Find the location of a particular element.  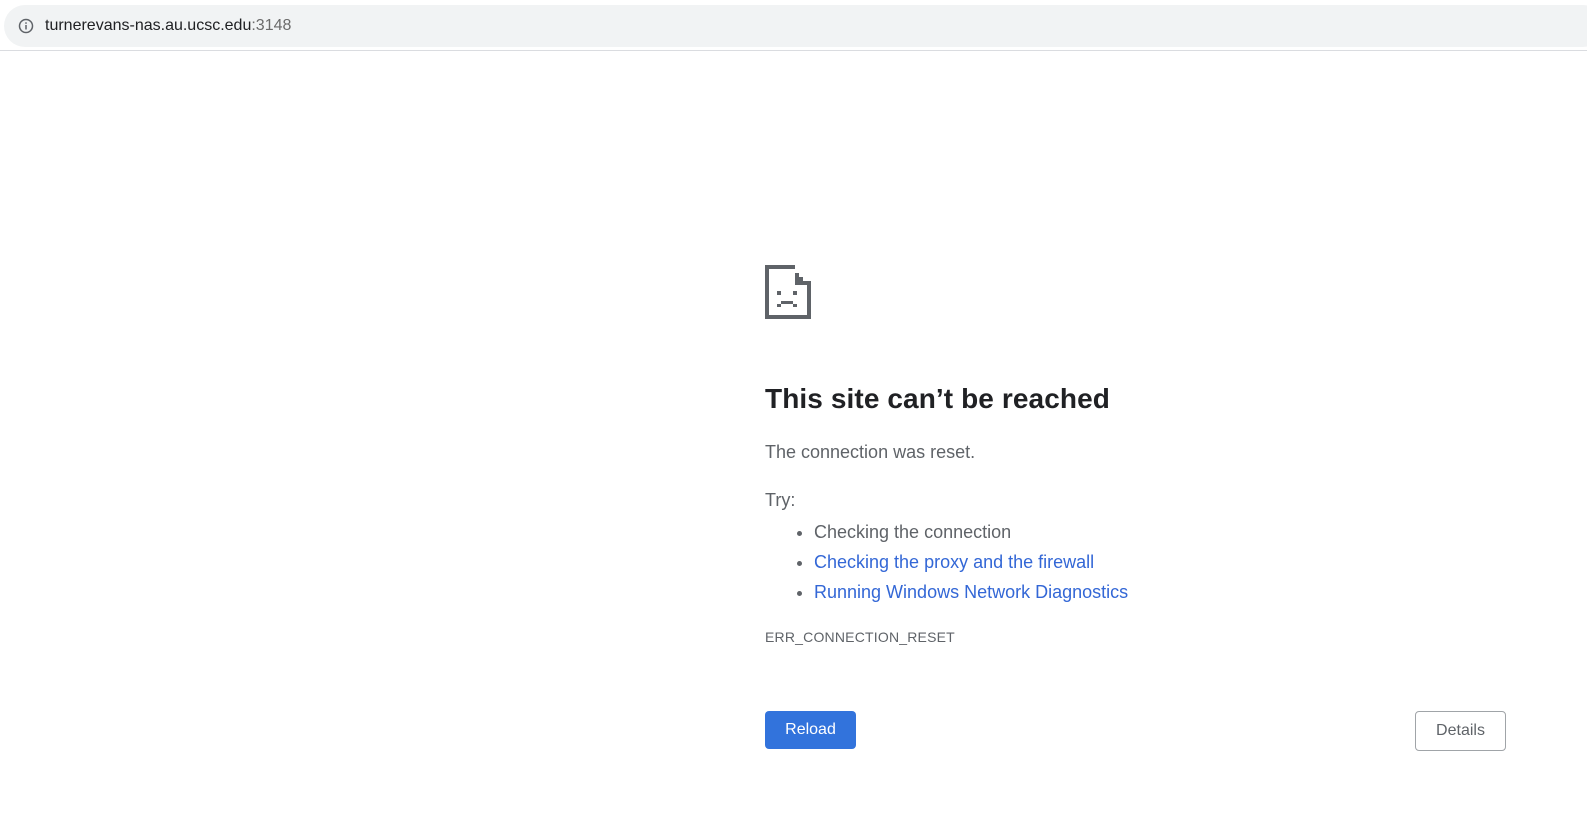

url-text: turnerevans-nas.au.ucsc.edu:3148 is located at coordinates (168, 26).